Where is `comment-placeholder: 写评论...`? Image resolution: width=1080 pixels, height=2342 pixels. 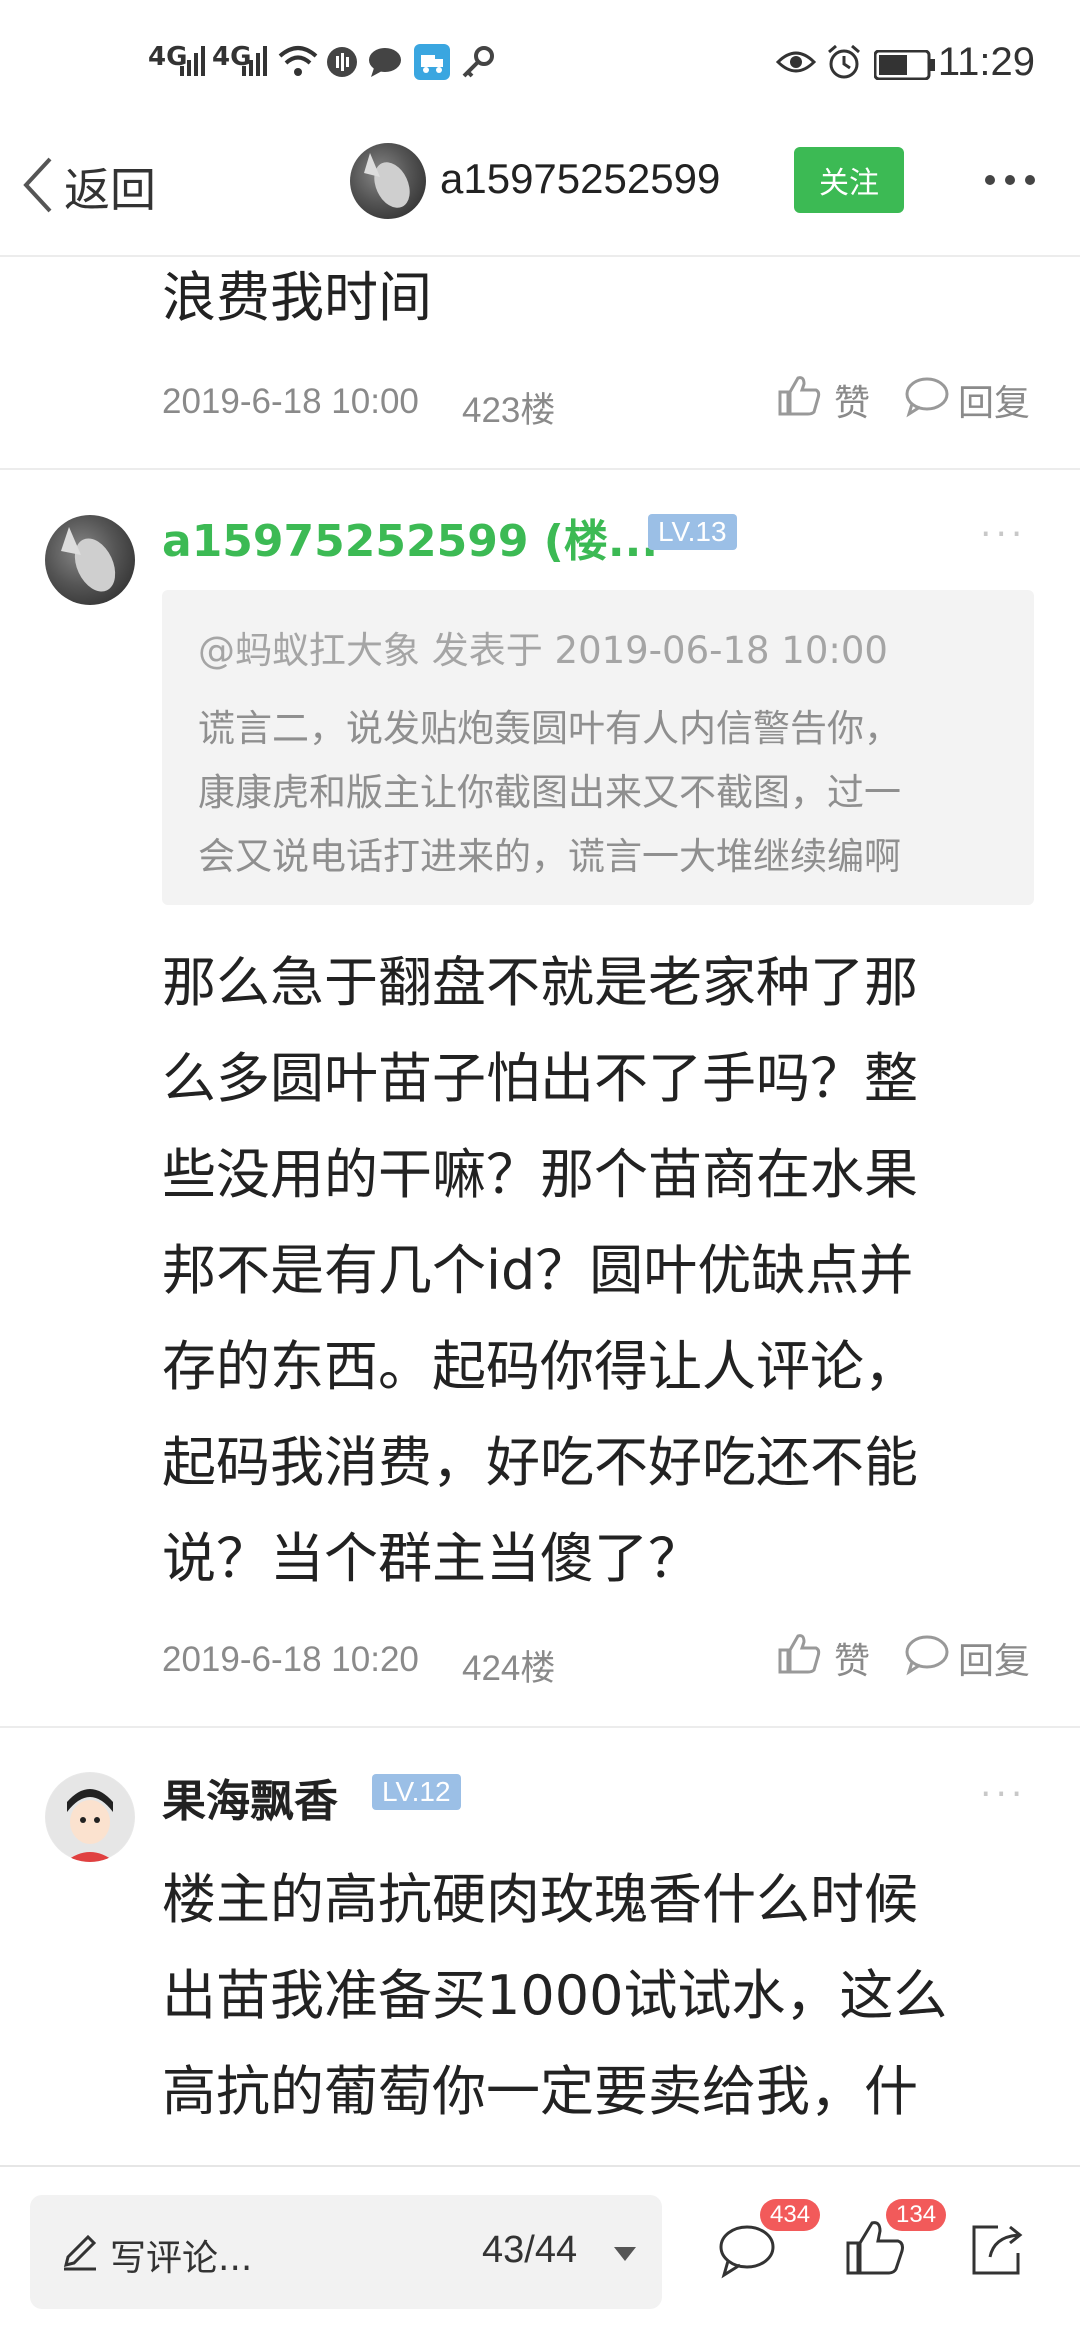 comment-placeholder: 写评论... is located at coordinates (181, 2258).